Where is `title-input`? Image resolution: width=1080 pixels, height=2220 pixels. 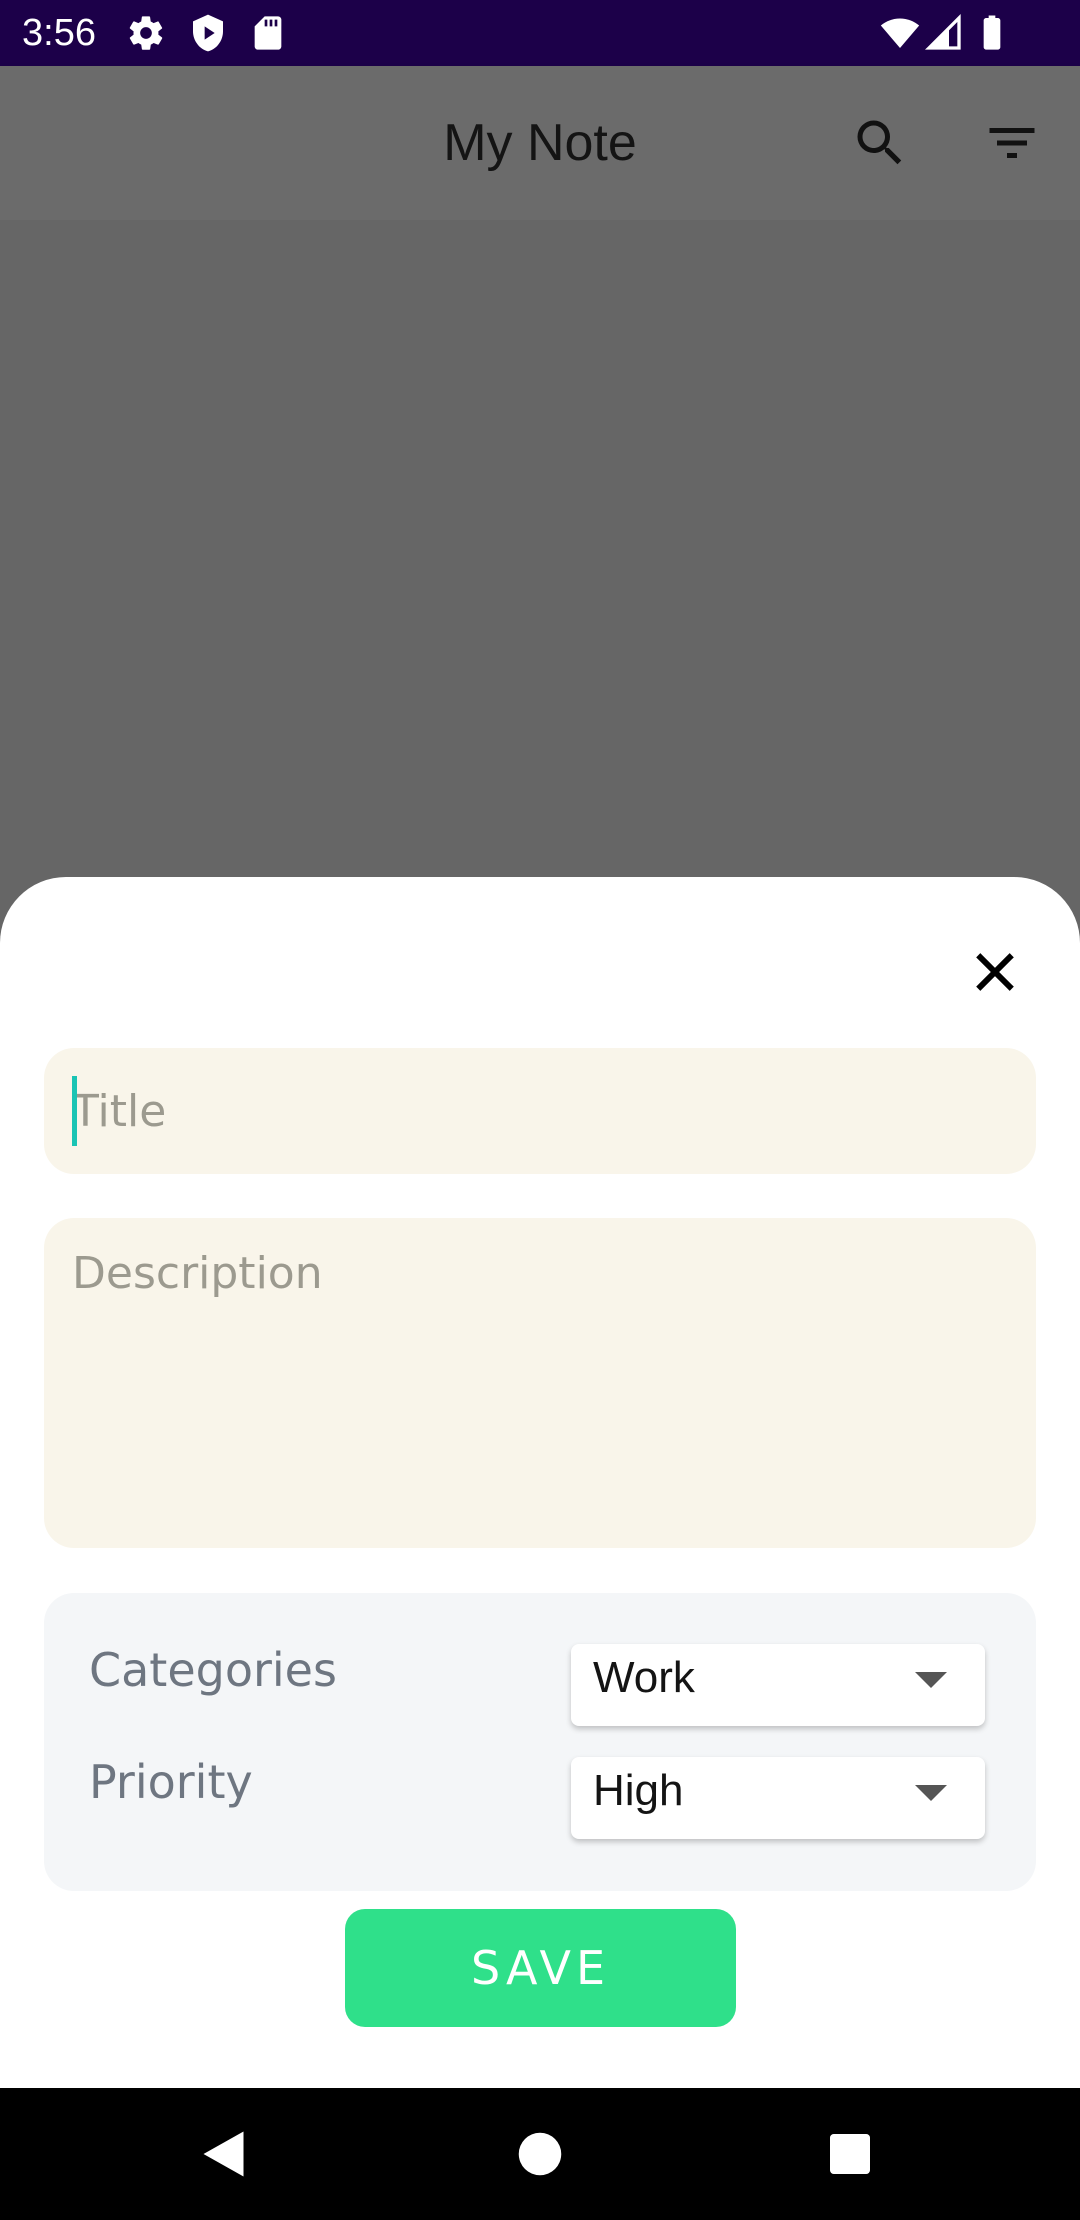
title-input is located at coordinates (540, 1111).